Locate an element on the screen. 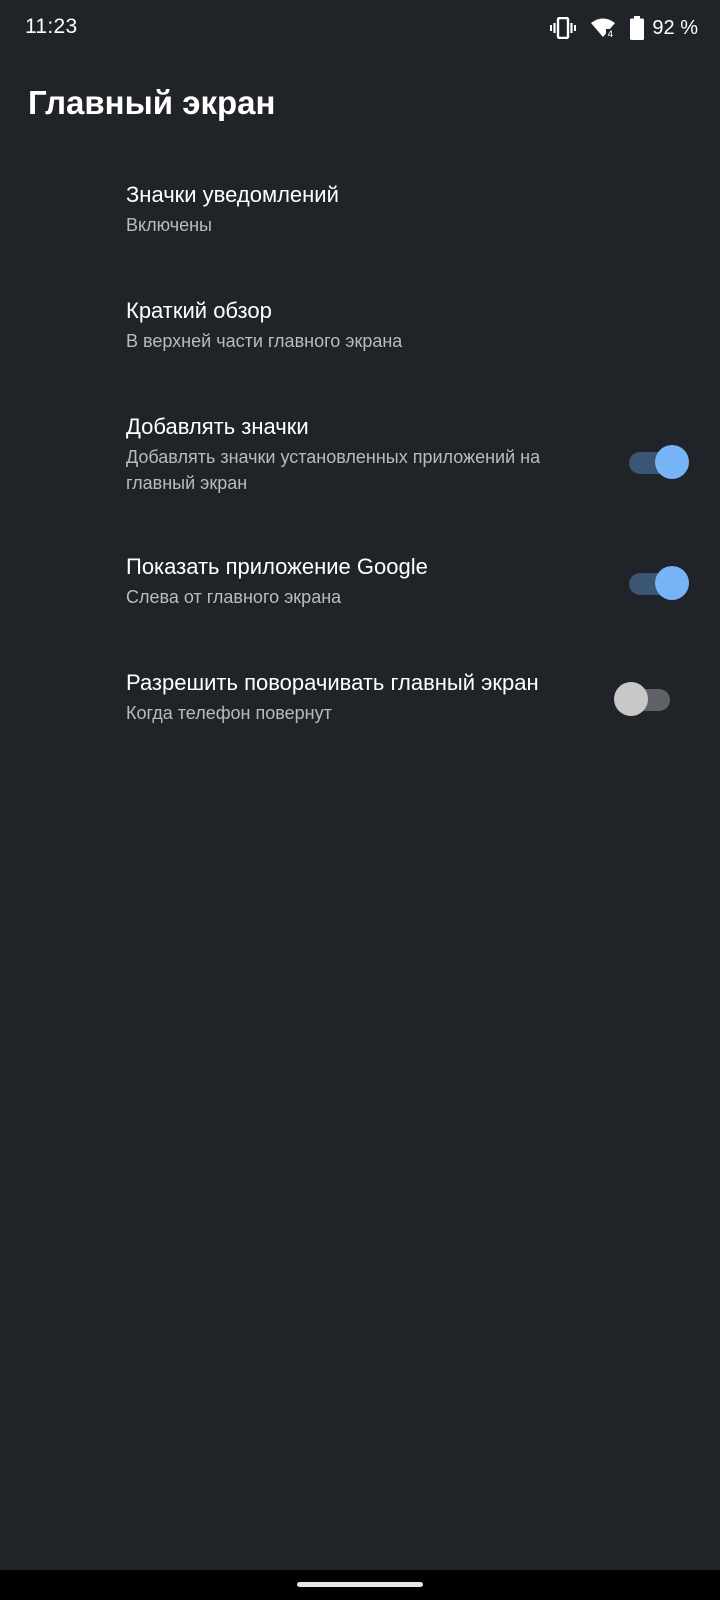 Image resolution: width=720 pixels, height=1600 pixels. setting-summary: Слева от главного экрана is located at coordinates (234, 597).